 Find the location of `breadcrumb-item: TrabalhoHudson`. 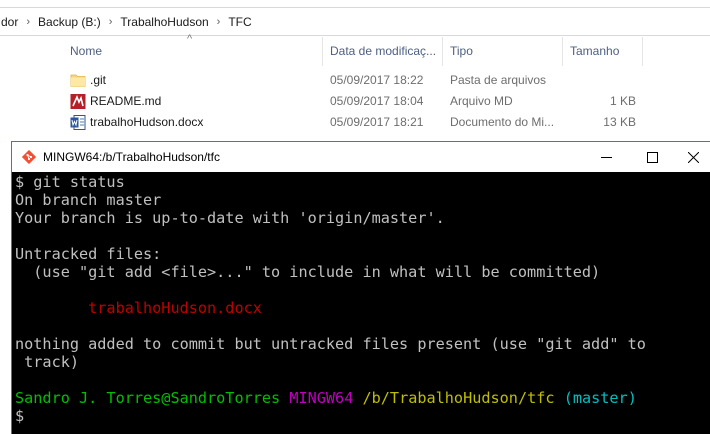

breadcrumb-item: TrabalhoHudson is located at coordinates (164, 22).